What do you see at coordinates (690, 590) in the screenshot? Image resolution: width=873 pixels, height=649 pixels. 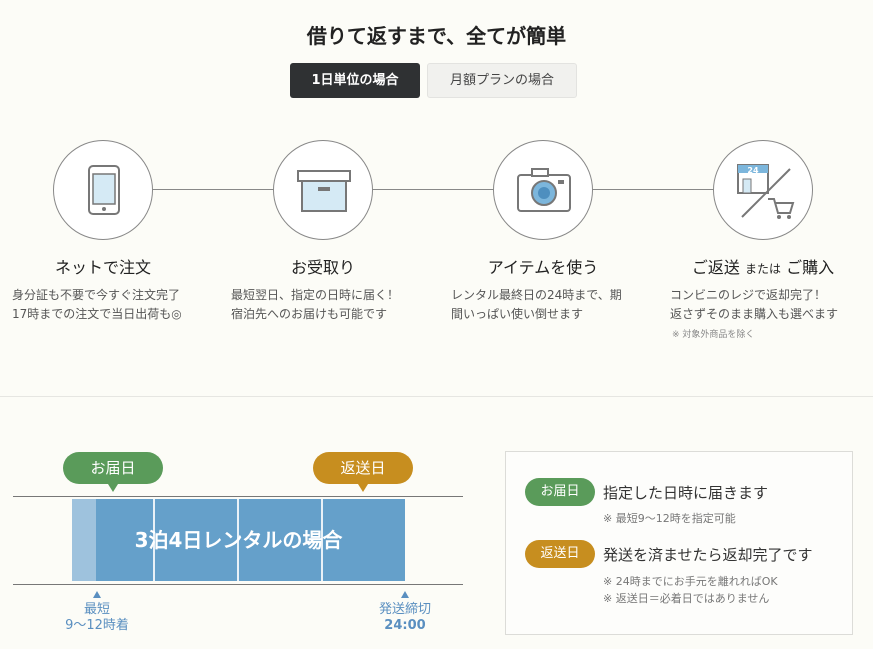 I see `return-note: ※ 24時までにお手元を離れればOK ※ 返送日＝必着日ではありません` at bounding box center [690, 590].